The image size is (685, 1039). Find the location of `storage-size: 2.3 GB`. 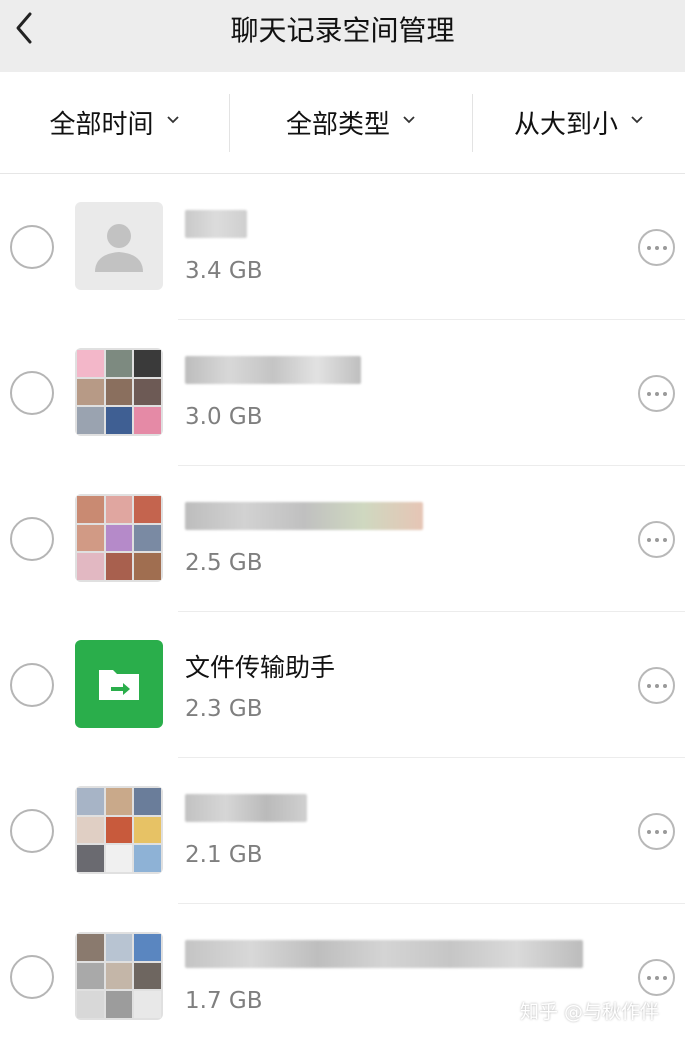

storage-size: 2.3 GB is located at coordinates (224, 709).